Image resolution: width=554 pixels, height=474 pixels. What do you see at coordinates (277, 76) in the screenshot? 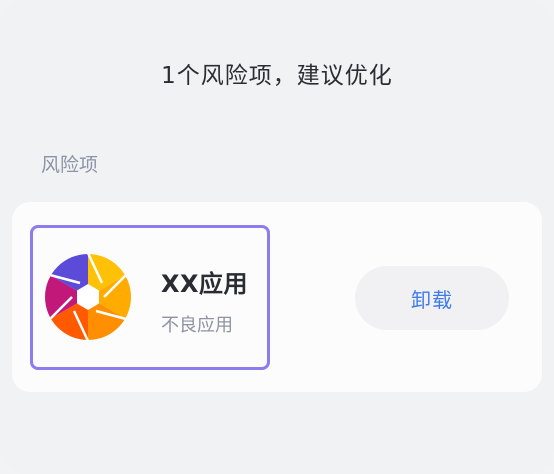
I see `dialog-title: 1个风险项，建议优化` at bounding box center [277, 76].